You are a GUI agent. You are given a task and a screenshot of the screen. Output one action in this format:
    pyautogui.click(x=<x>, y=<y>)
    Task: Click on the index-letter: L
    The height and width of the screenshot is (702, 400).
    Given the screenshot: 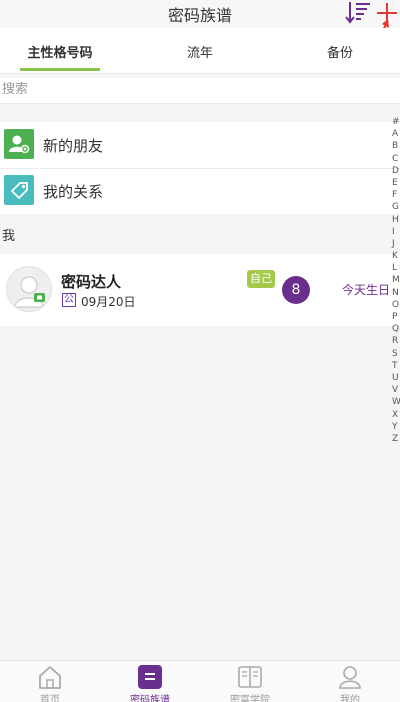 What is the action you would take?
    pyautogui.click(x=396, y=268)
    